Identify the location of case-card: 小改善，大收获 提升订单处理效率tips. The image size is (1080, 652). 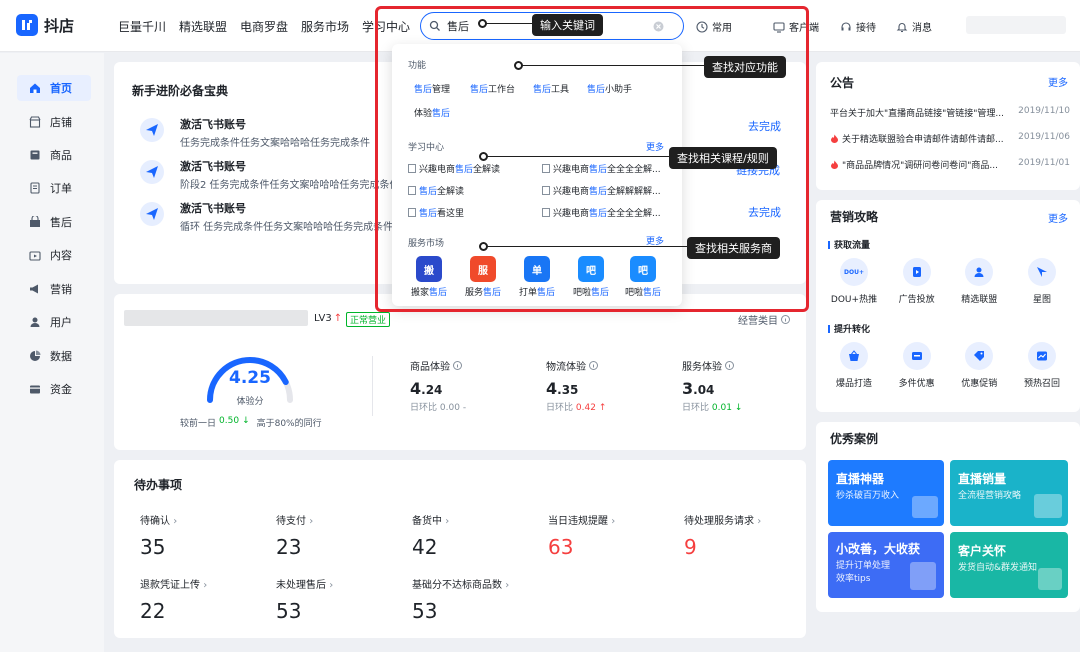
(886, 565).